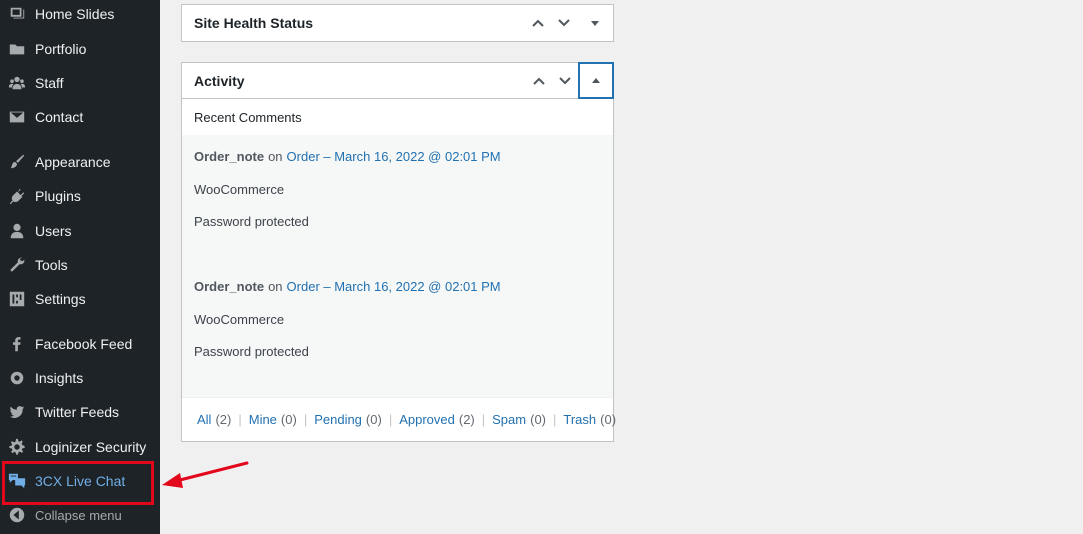 The height and width of the screenshot is (534, 1083). What do you see at coordinates (91, 447) in the screenshot?
I see `sidebar-item-label: Loginizer Security` at bounding box center [91, 447].